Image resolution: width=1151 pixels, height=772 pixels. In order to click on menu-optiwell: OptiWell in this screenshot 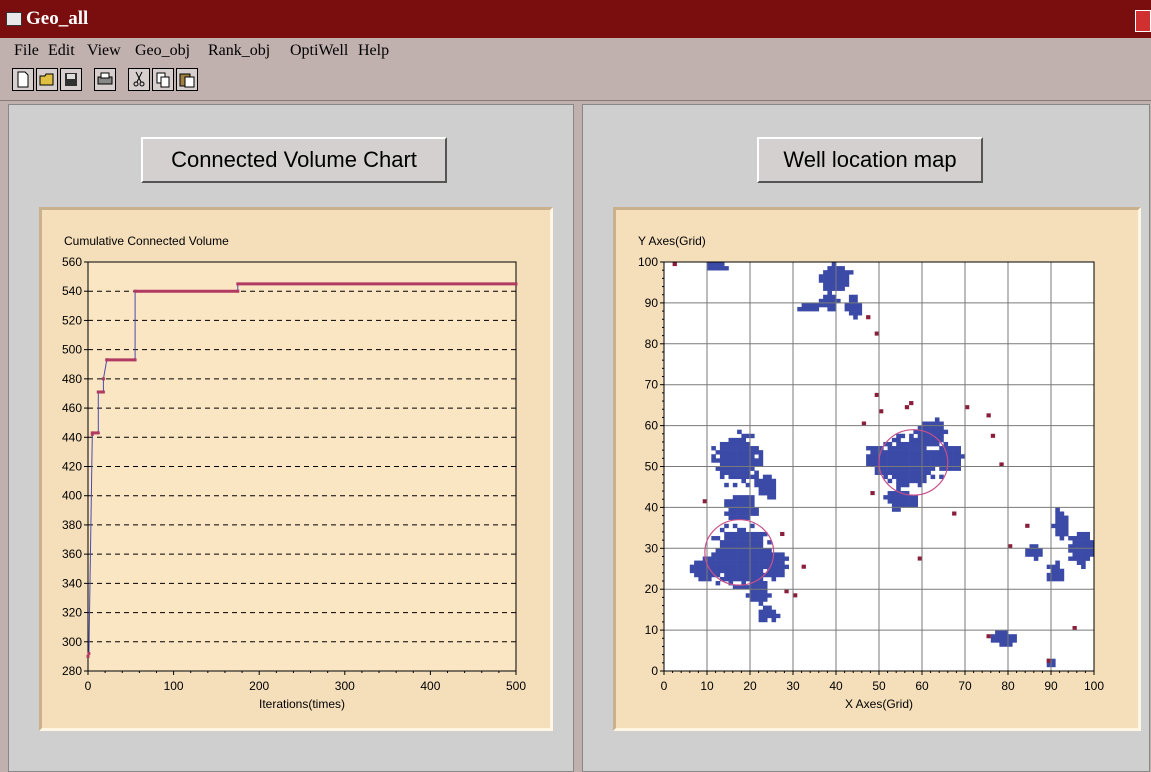, I will do `click(319, 51)`.